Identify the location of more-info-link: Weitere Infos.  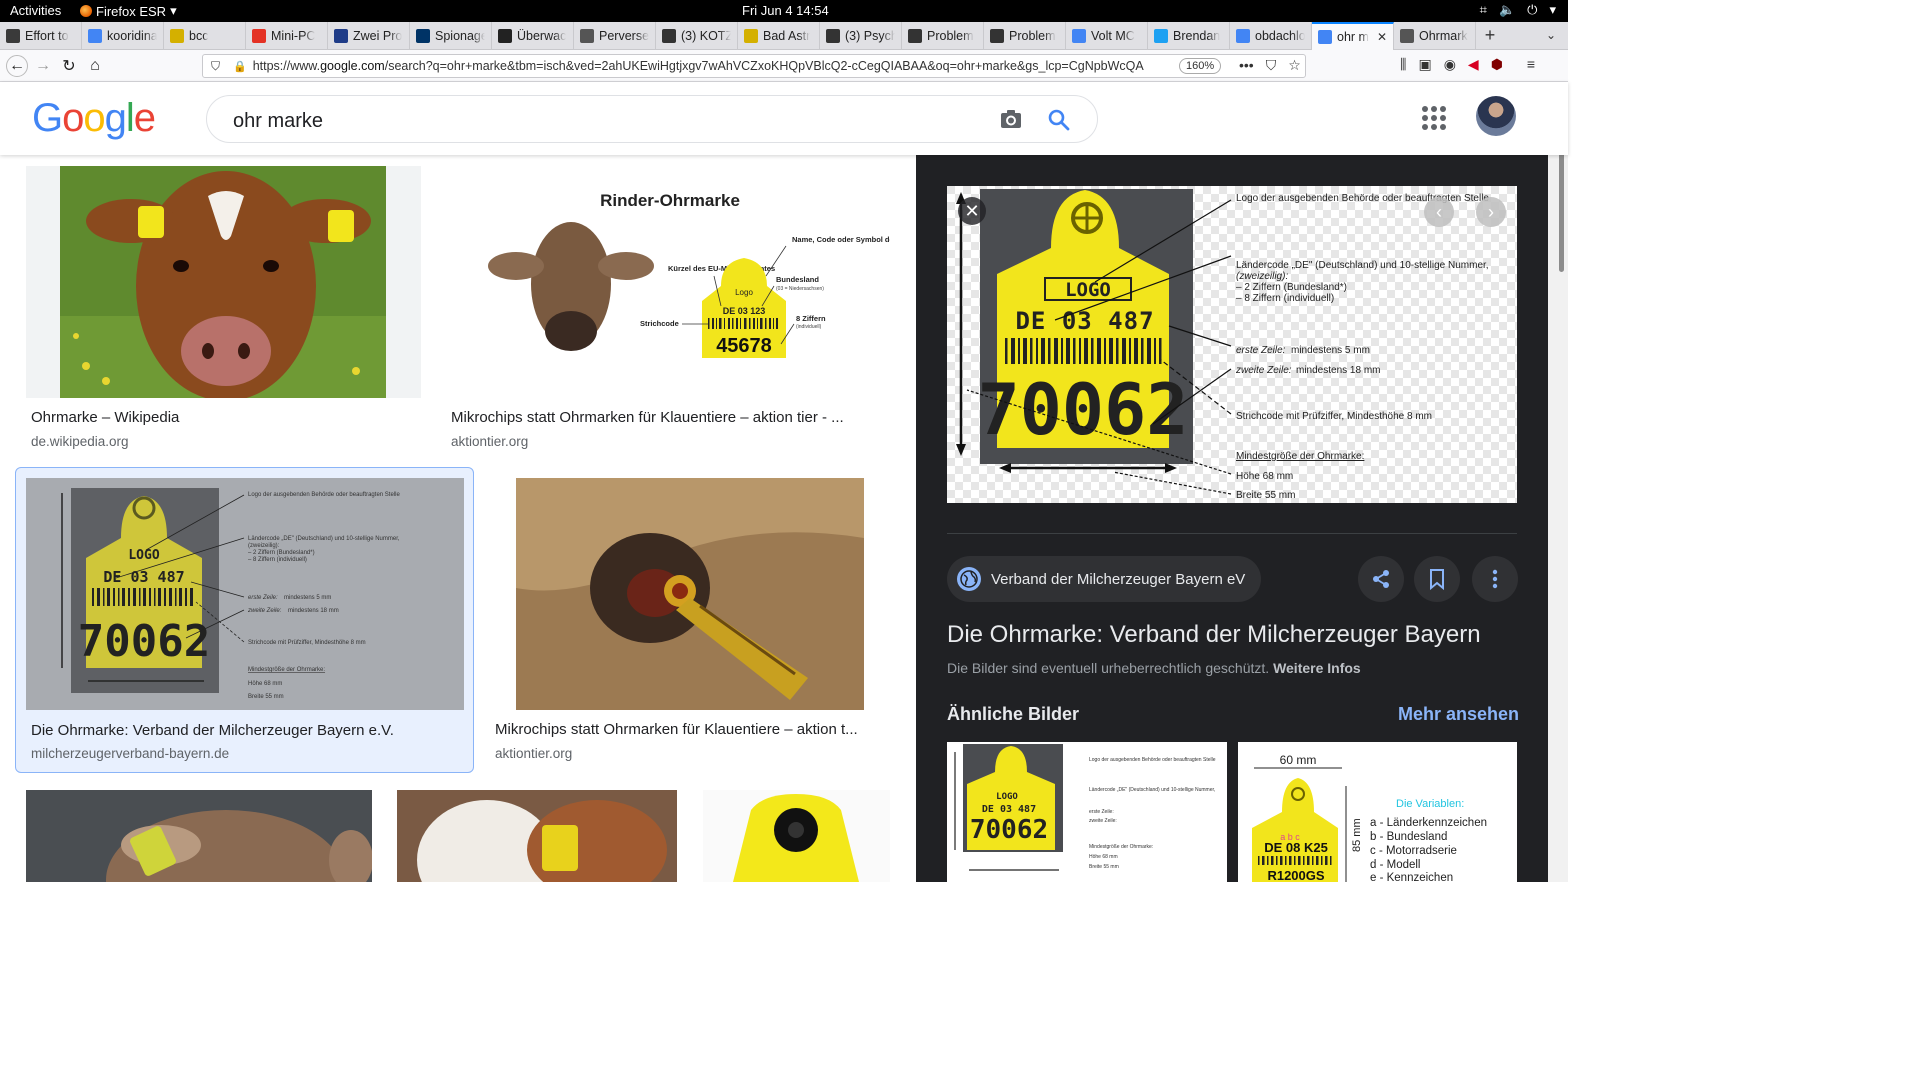
(1317, 668).